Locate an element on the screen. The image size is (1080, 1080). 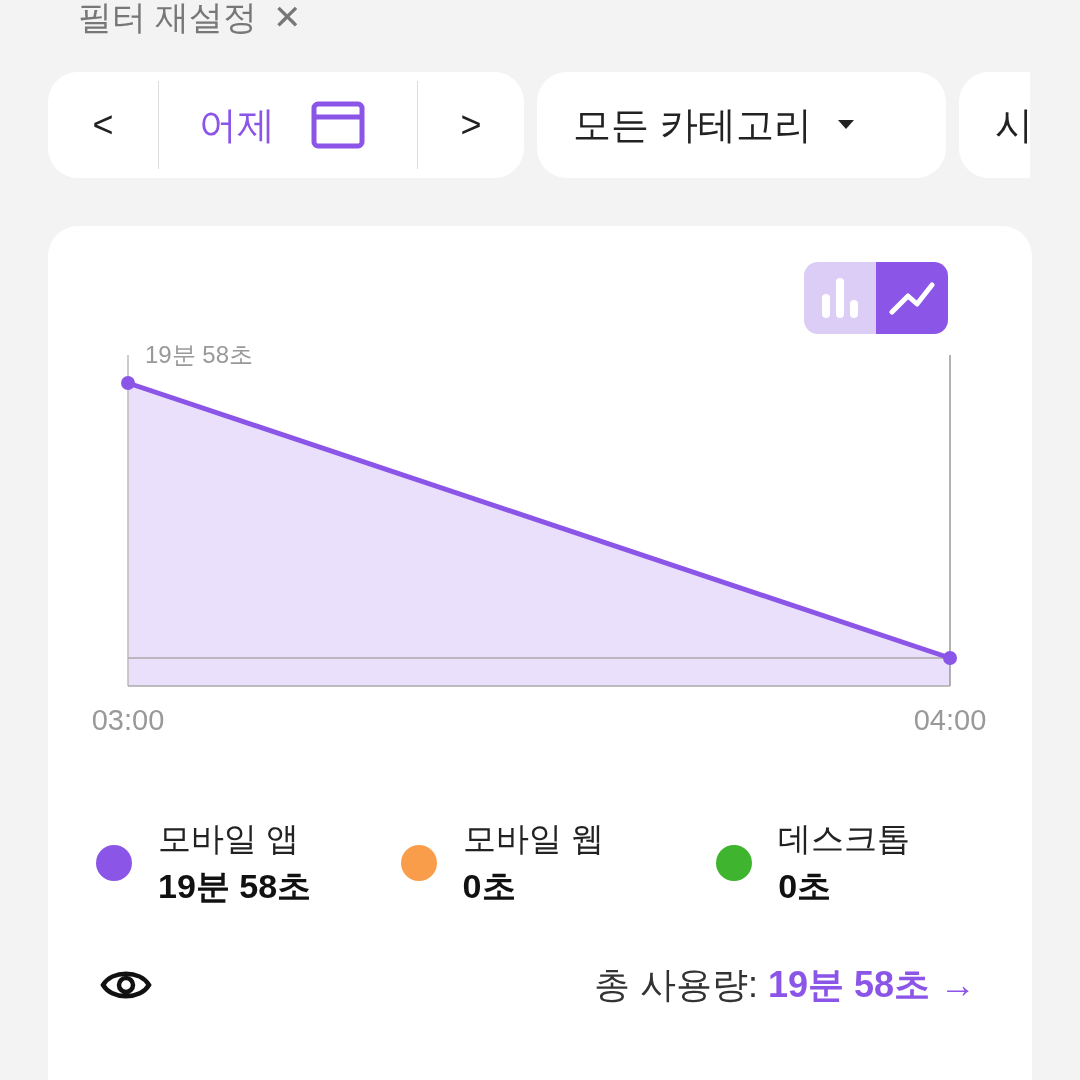
peak-label: 19분 58초 is located at coordinates (199, 354).